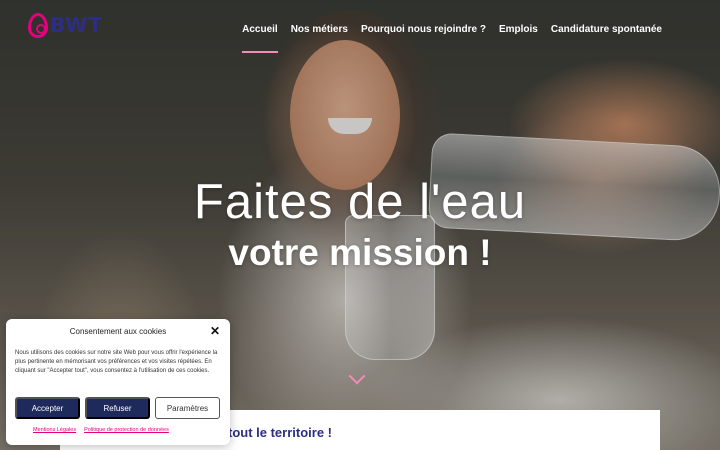  Describe the element at coordinates (423, 29) in the screenshot. I see `nav-item-pourquoi-nous-rejoindre: Pourquoi nous rejoindre ?` at that location.